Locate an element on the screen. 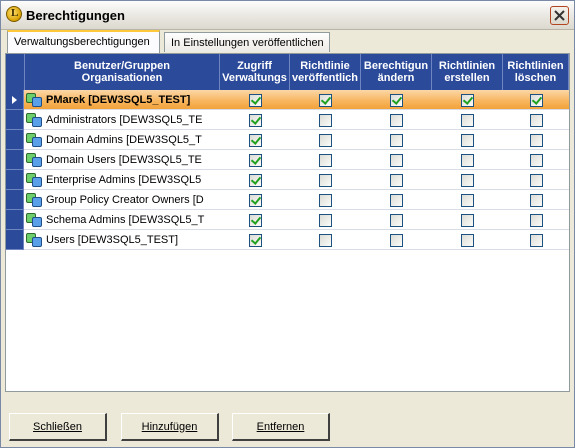 This screenshot has width=575, height=448. row-name-cell: Administrators [DEW3SQL5_TE is located at coordinates (123, 120).